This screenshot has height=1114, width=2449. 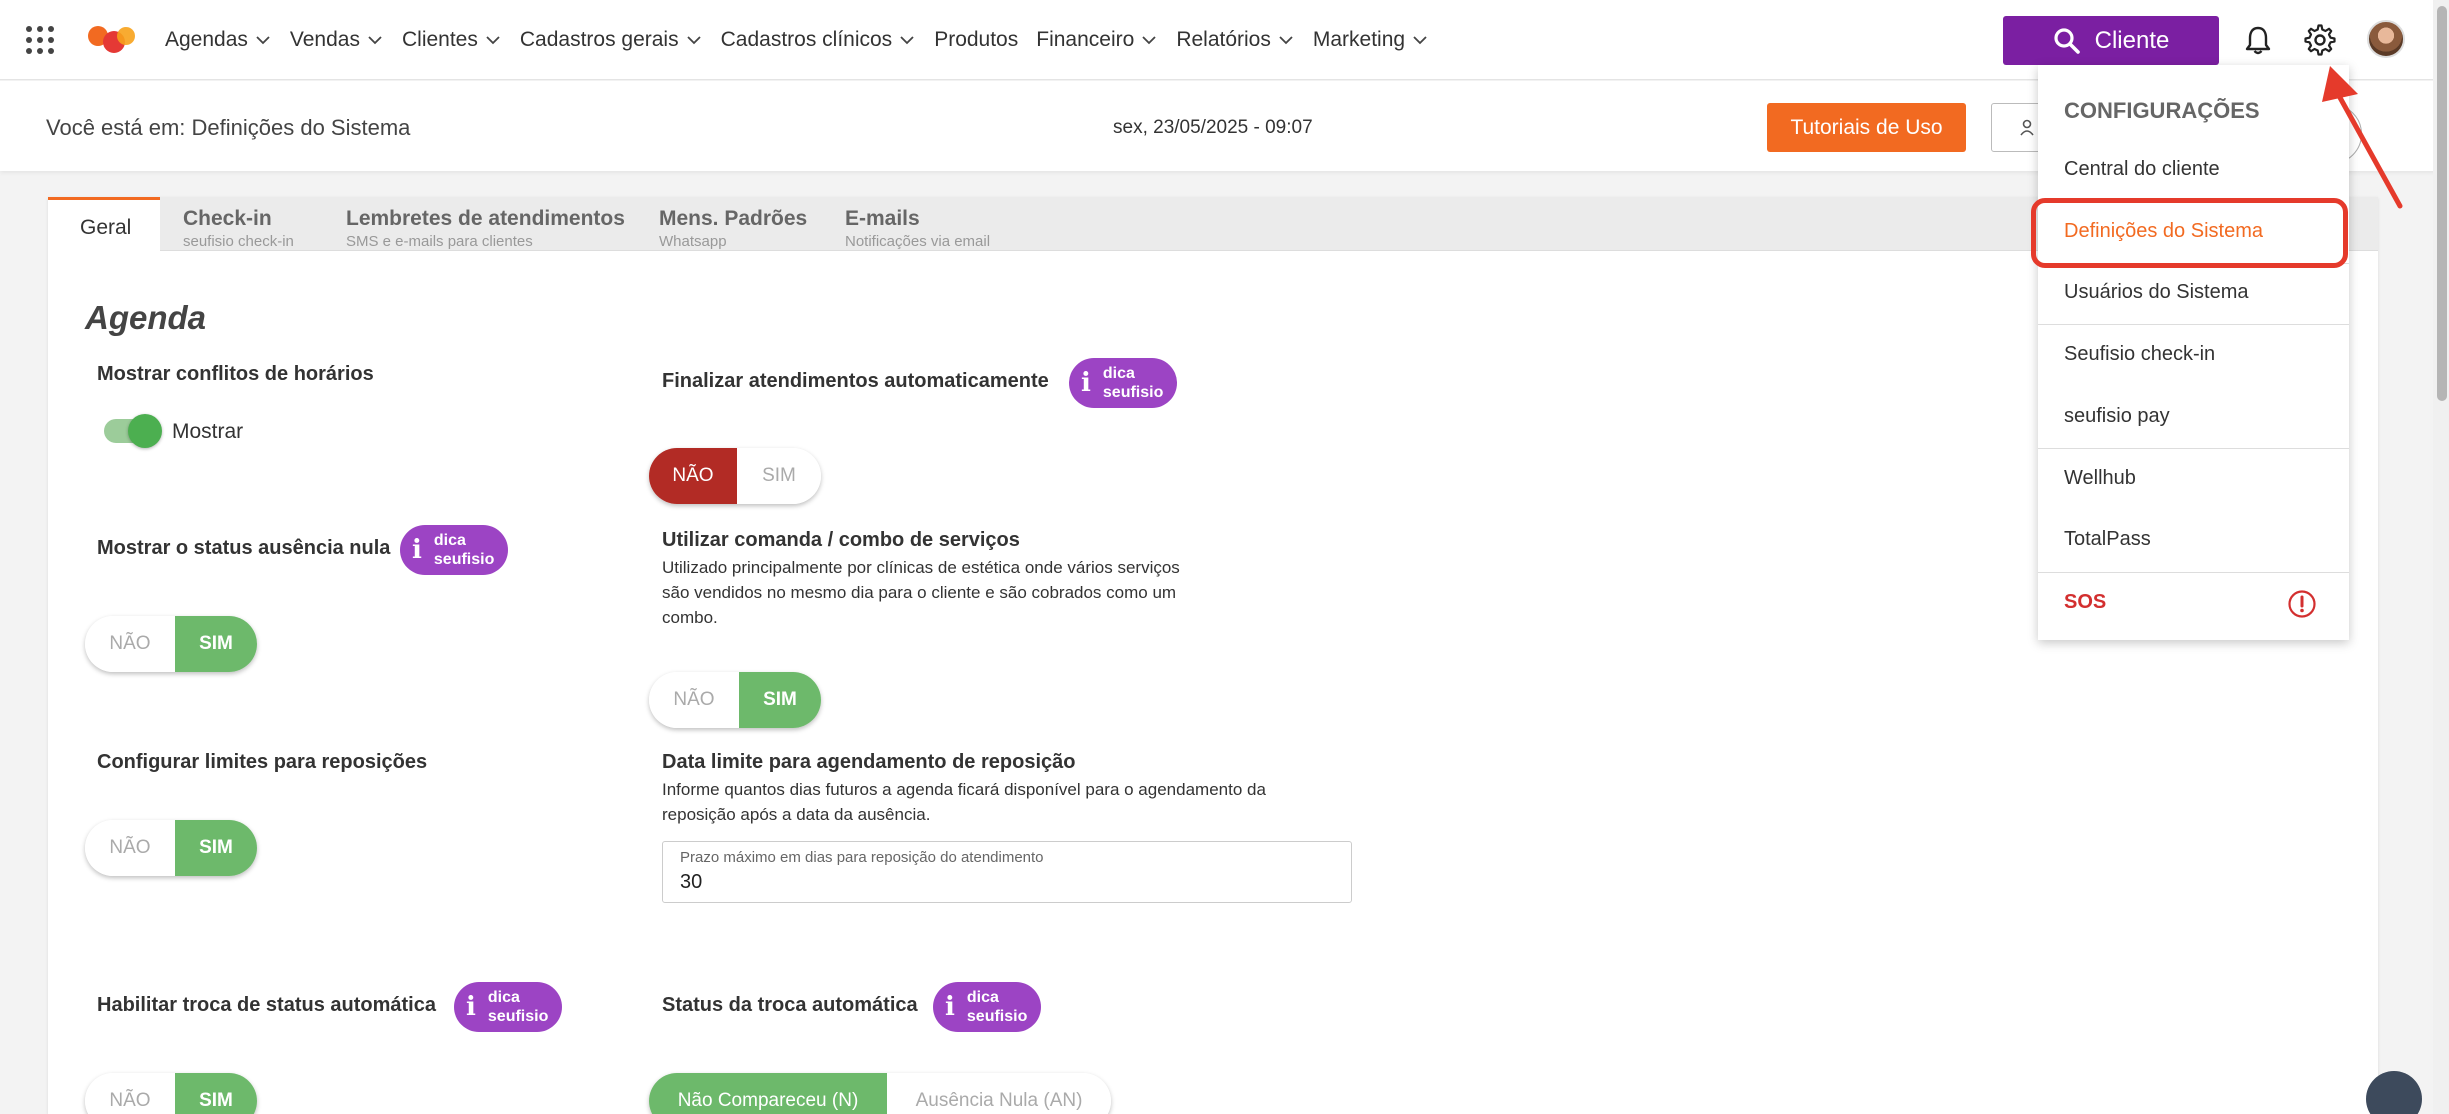 What do you see at coordinates (262, 762) in the screenshot?
I see `limites-label: Configurar limites para reposições` at bounding box center [262, 762].